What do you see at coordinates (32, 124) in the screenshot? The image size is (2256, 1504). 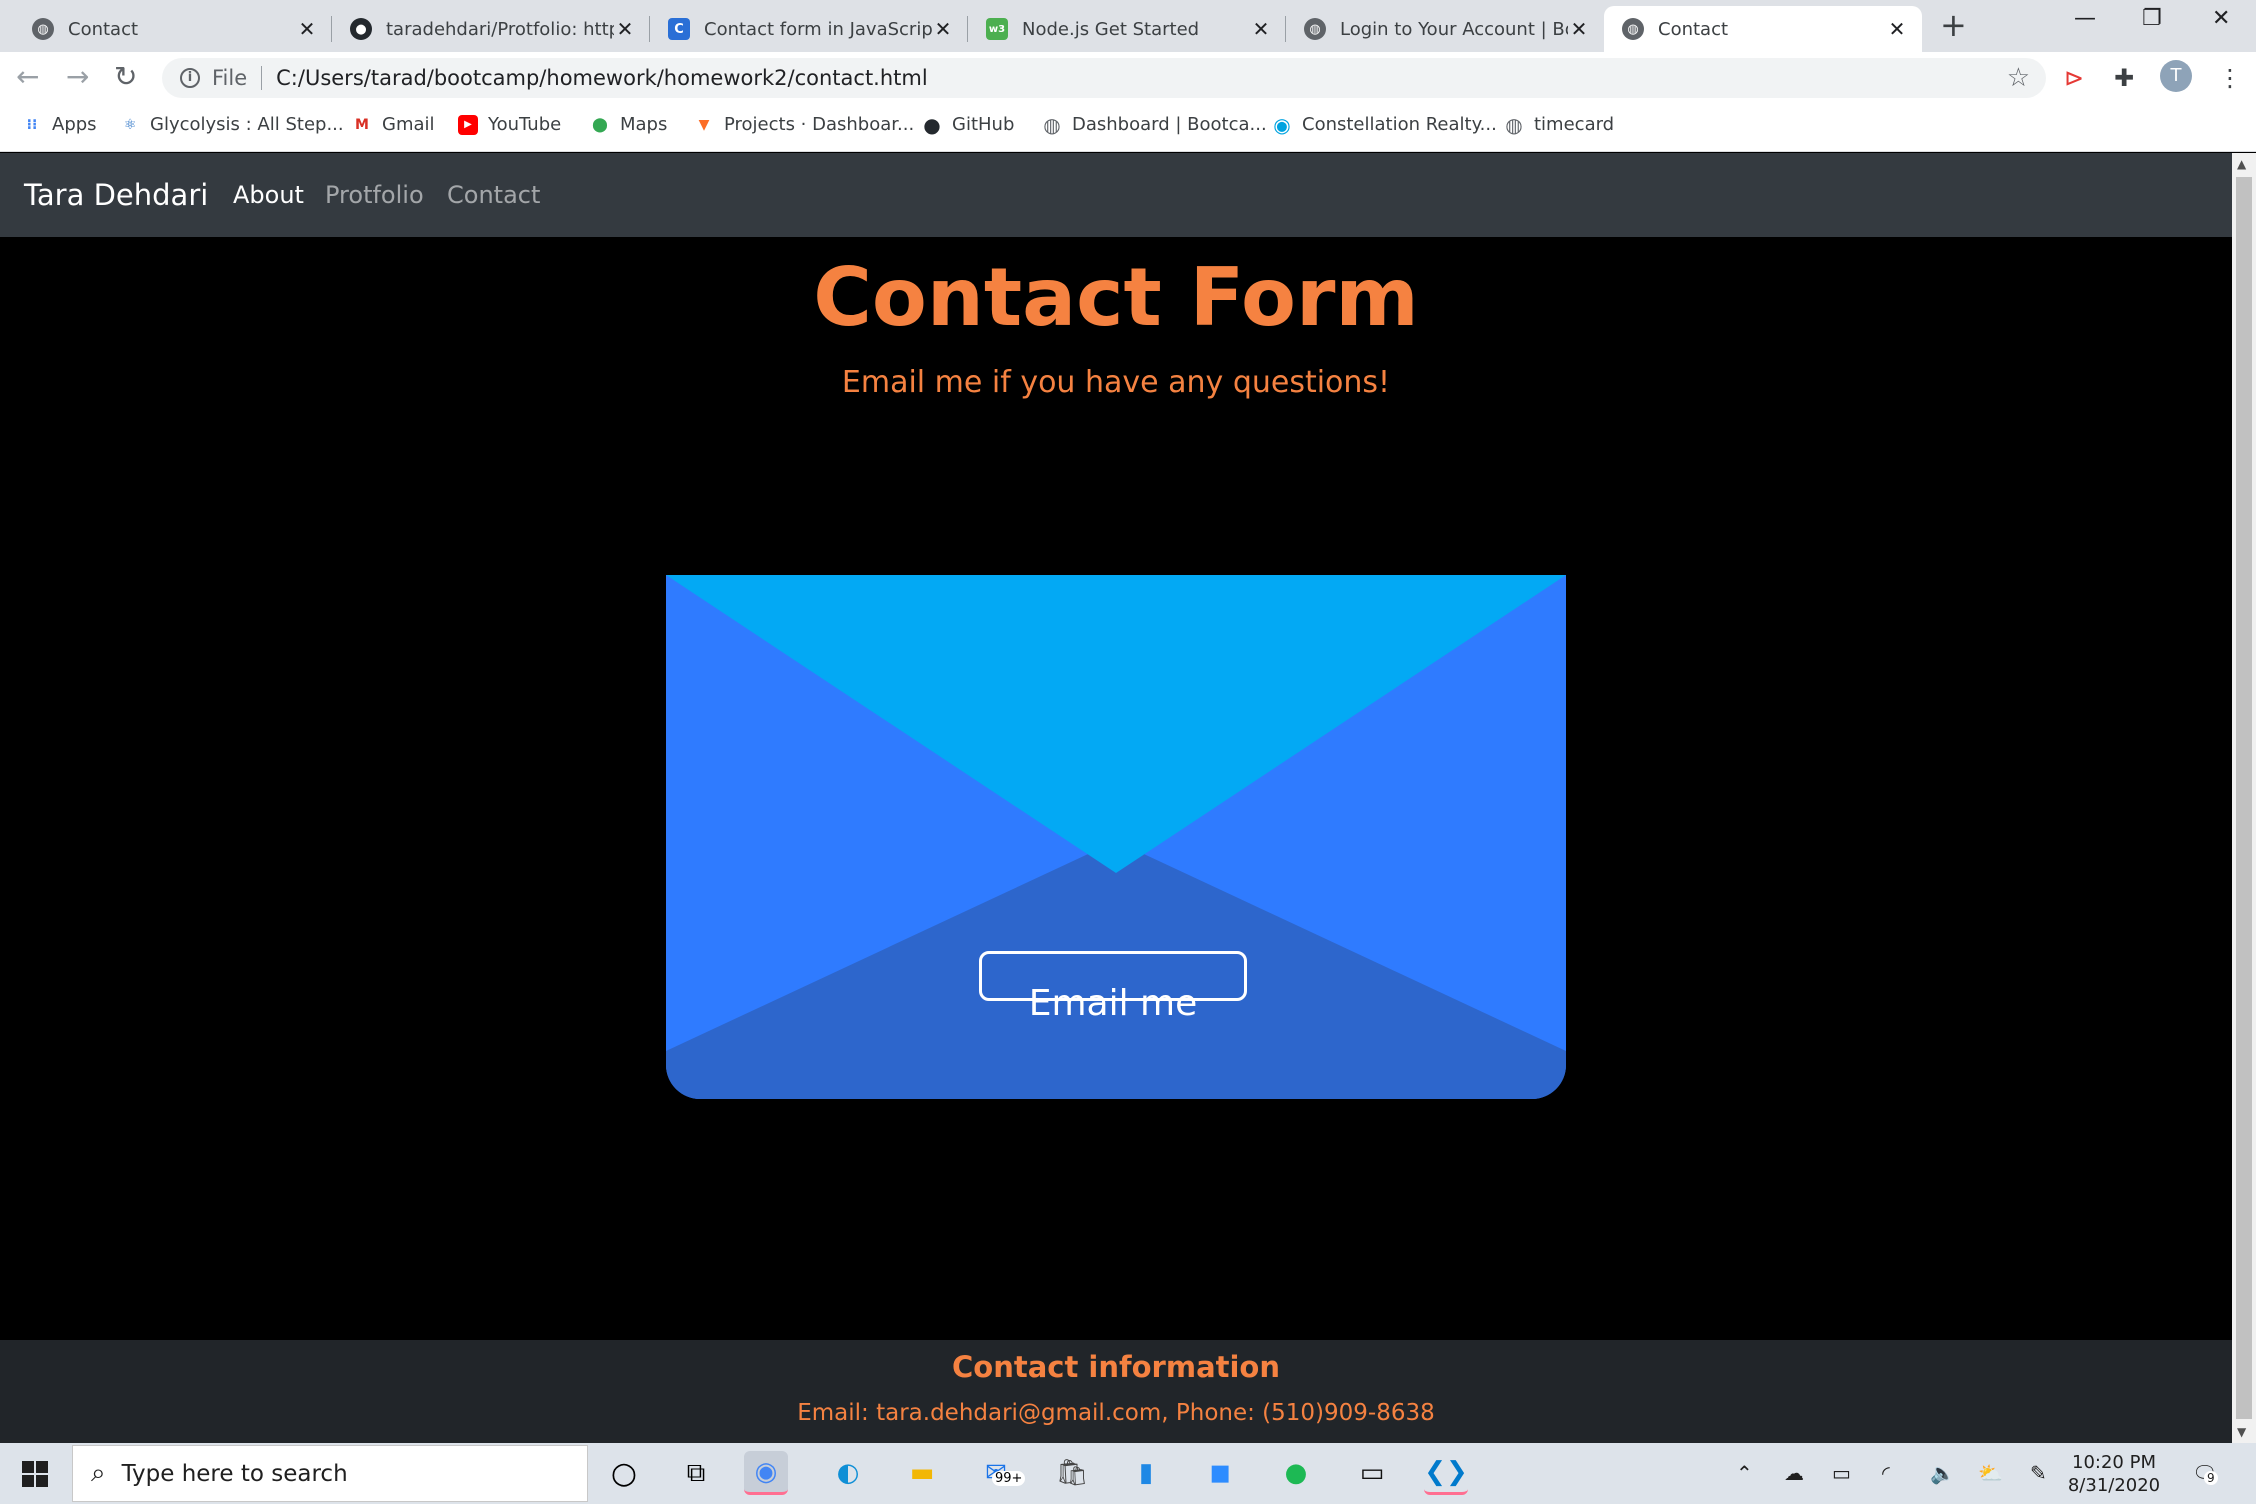 I see `apps-grid-icon: ⁝⁝` at bounding box center [32, 124].